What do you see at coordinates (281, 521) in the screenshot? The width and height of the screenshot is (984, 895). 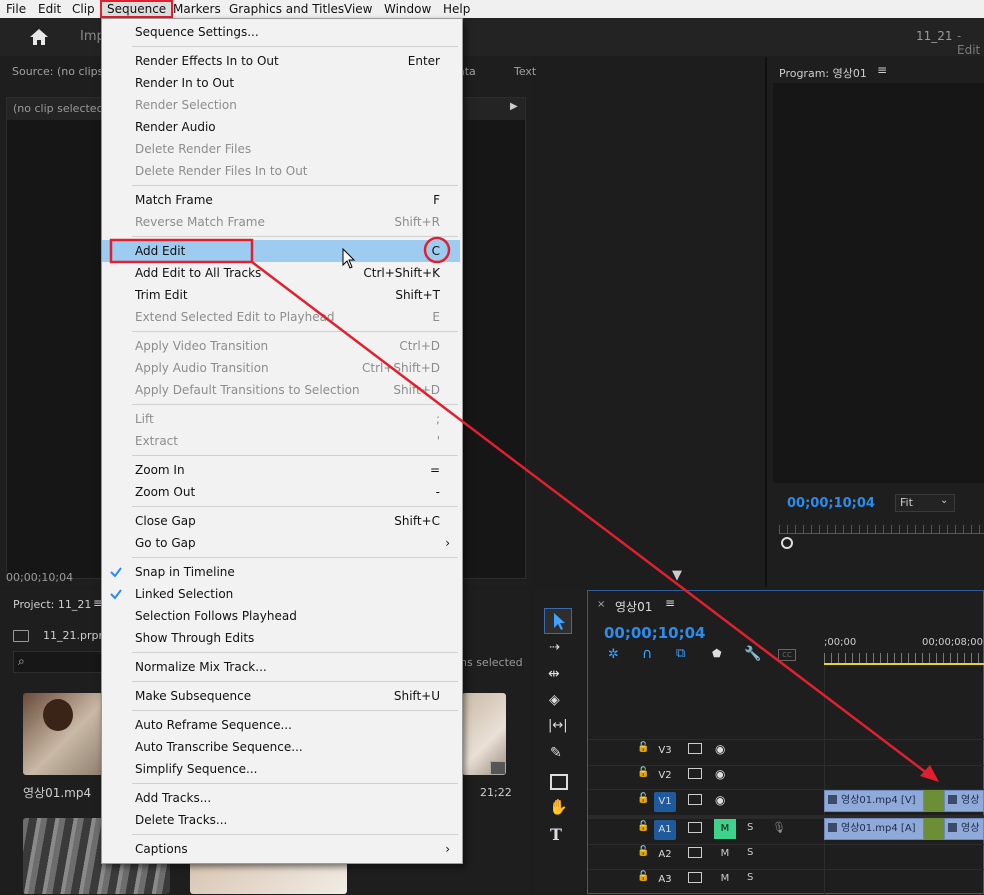 I see `menu-item-close-gap: Close Gap Shift+C` at bounding box center [281, 521].